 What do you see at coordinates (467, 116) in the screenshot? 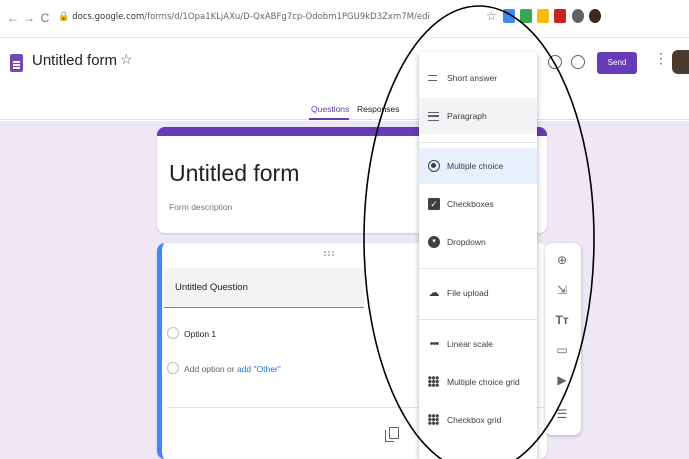
I see `menu-item-label: Paragraph` at bounding box center [467, 116].